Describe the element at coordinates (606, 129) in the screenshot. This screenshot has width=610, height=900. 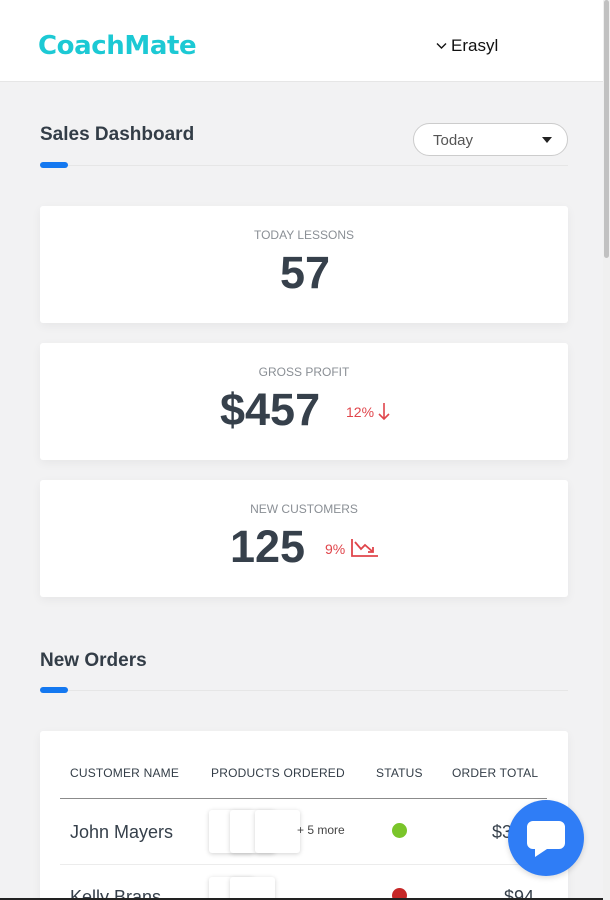
I see `scroll-thumb` at that location.